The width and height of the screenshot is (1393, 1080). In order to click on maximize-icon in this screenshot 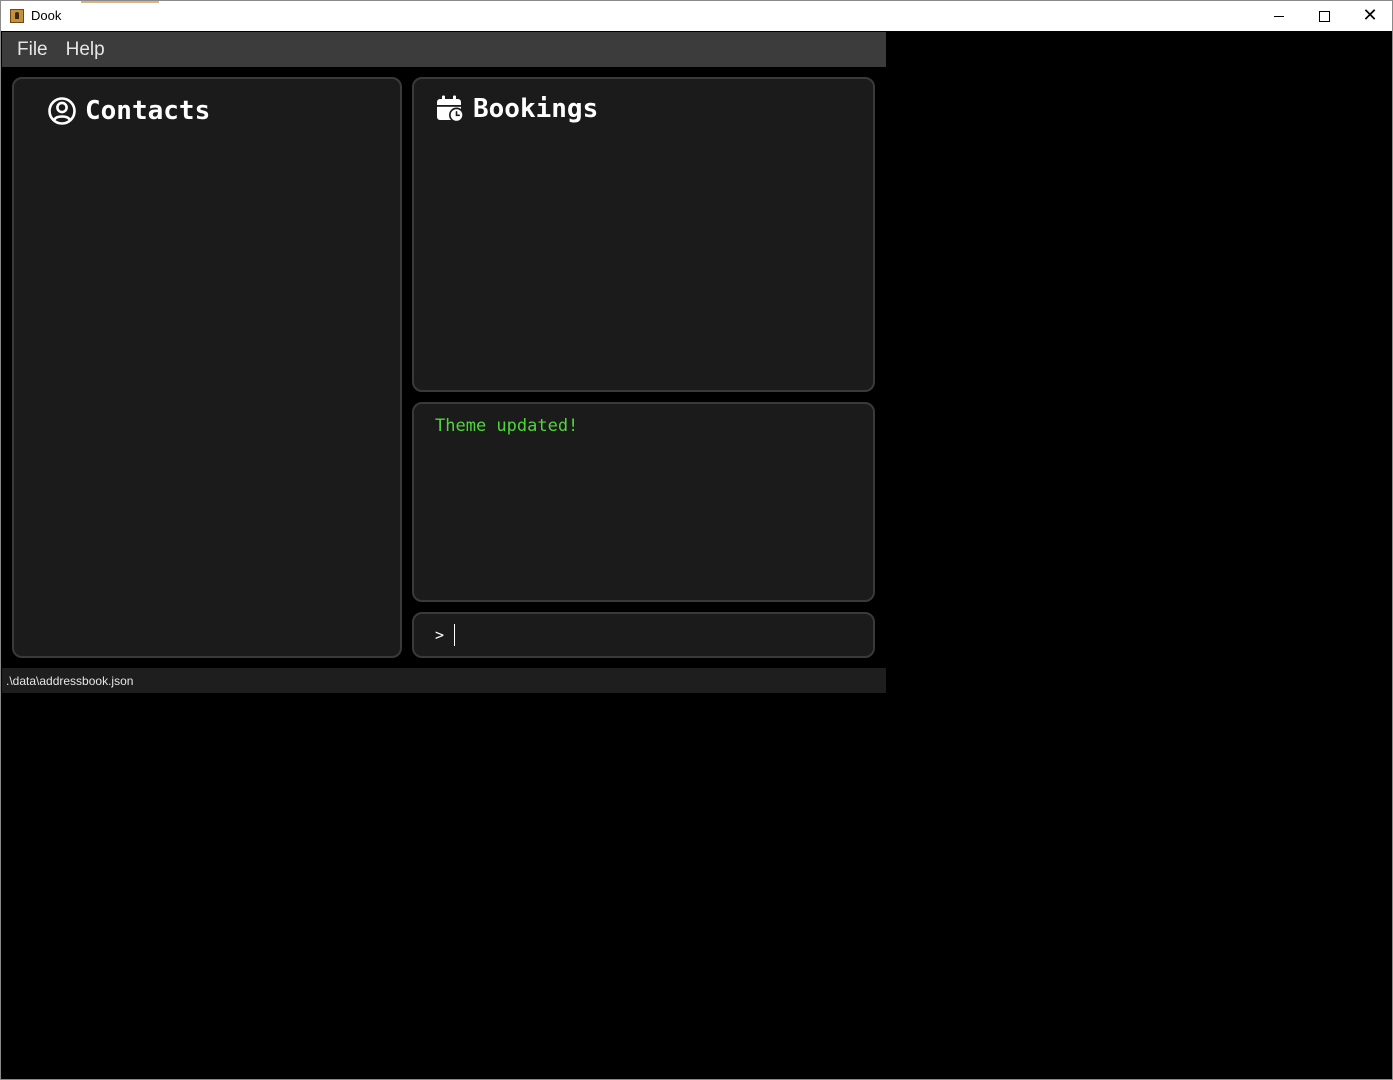, I will do `click(1324, 16)`.